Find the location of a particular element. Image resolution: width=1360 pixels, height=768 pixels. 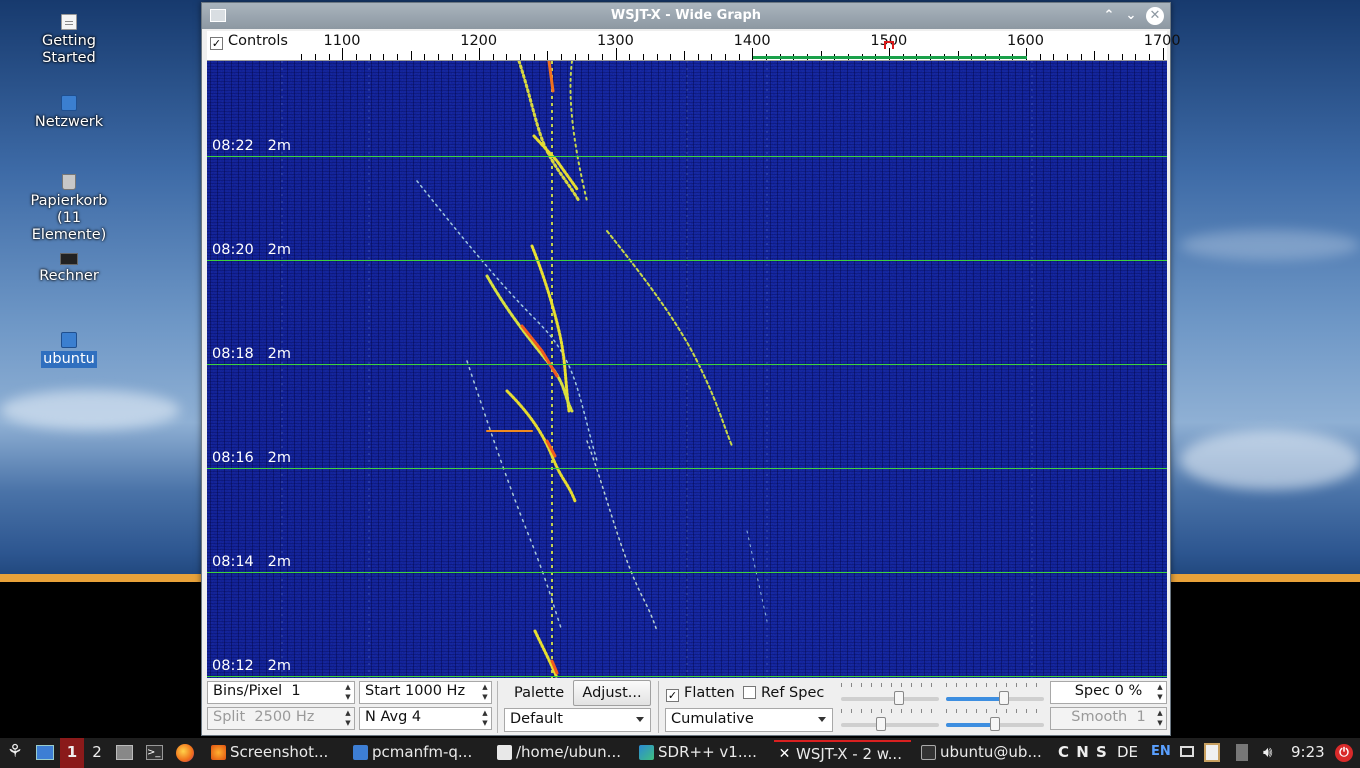

frequency-scale: ✓ Controls 1100 1200 1300 1400 1500 1600 1700 is located at coordinates (694, 46).